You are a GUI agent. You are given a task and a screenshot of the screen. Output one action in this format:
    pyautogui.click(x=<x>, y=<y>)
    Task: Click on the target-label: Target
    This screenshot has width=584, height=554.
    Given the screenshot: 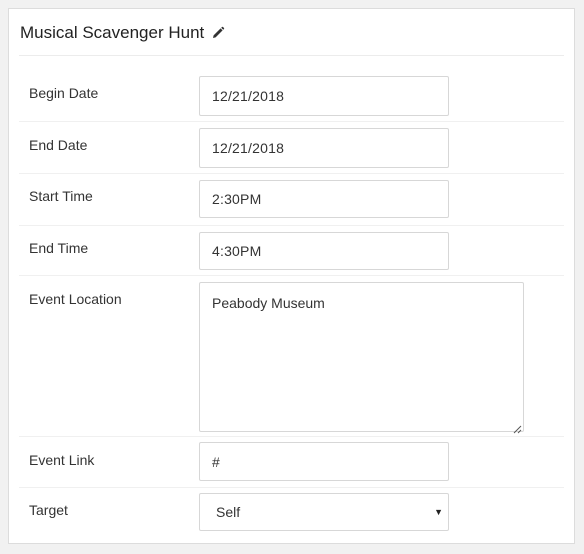 What is the action you would take?
    pyautogui.click(x=48, y=510)
    